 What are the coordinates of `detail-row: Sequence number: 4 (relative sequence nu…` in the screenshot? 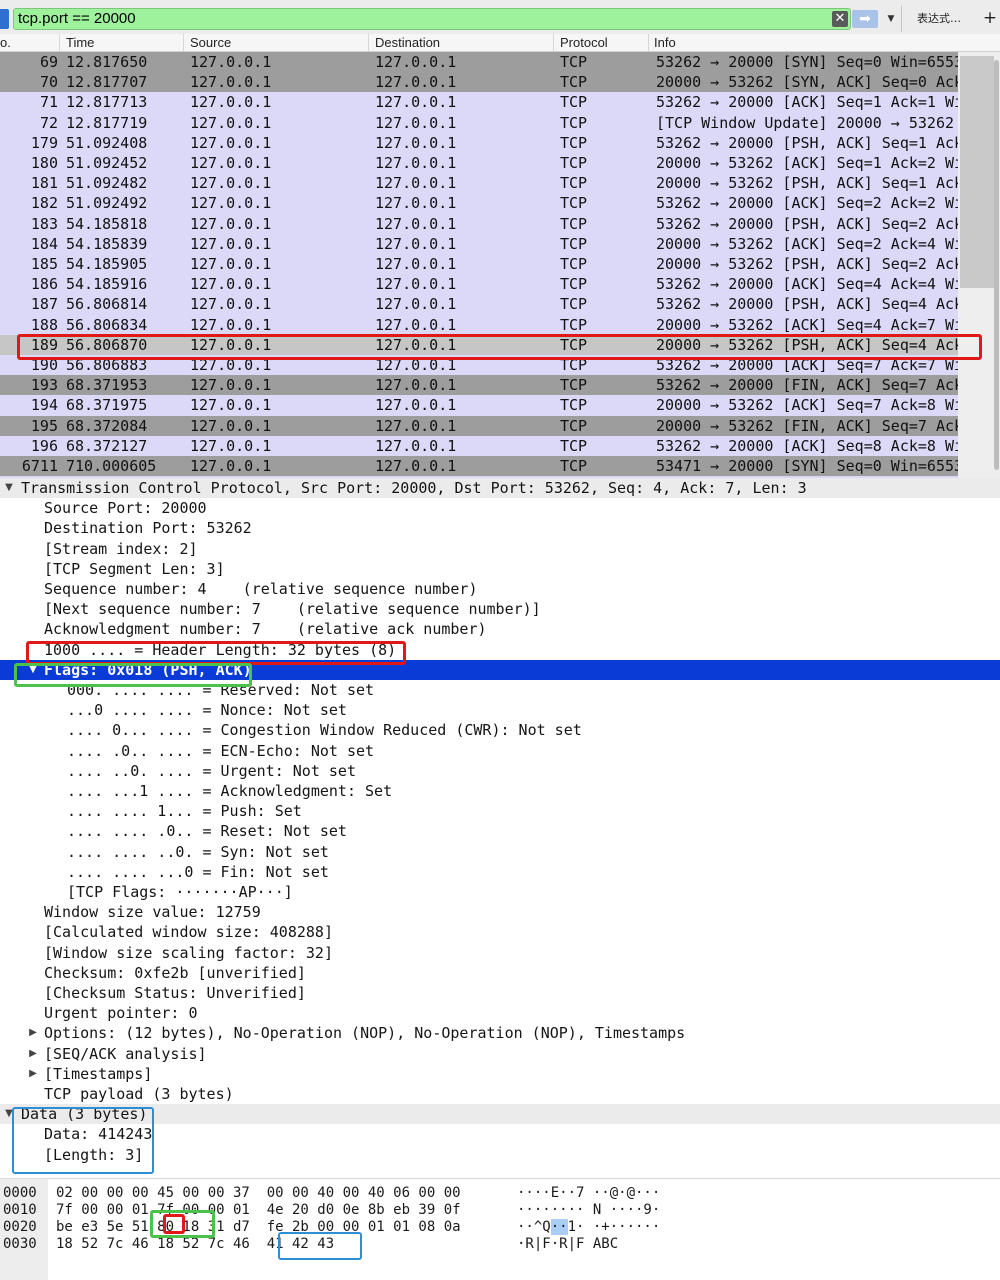 It's located at (500, 589).